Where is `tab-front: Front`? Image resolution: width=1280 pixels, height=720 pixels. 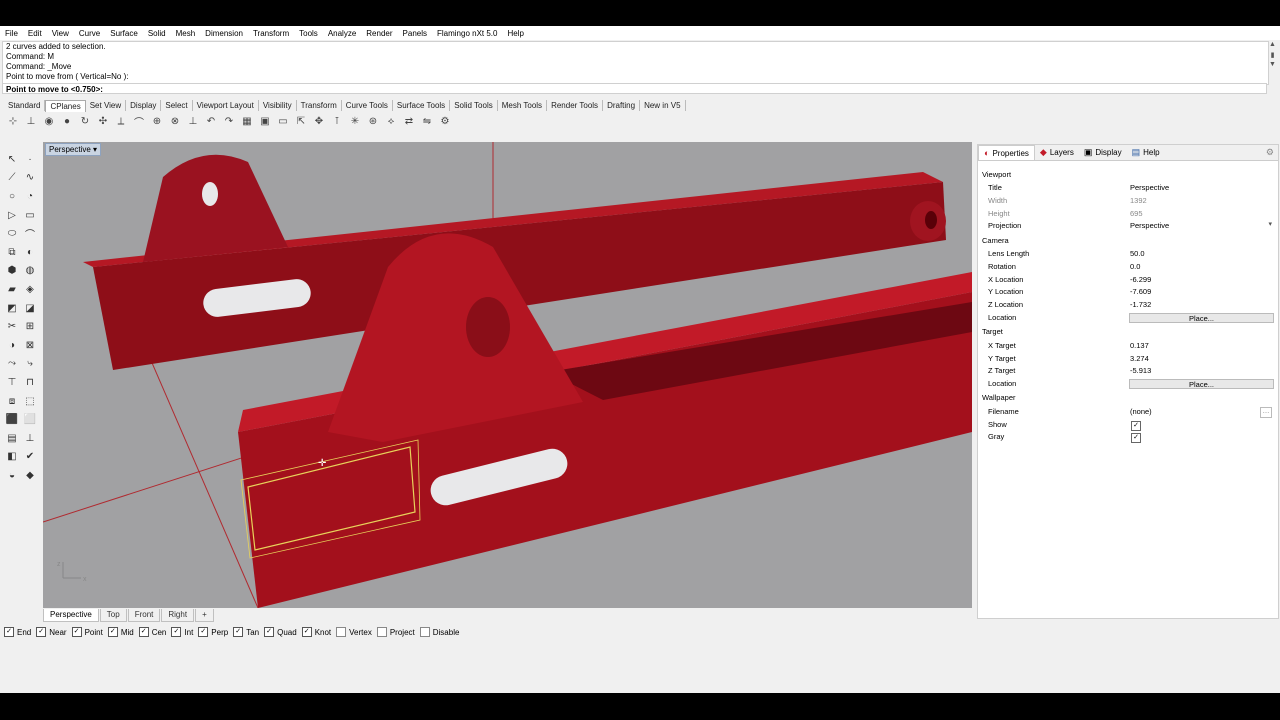 tab-front: Front is located at coordinates (144, 615).